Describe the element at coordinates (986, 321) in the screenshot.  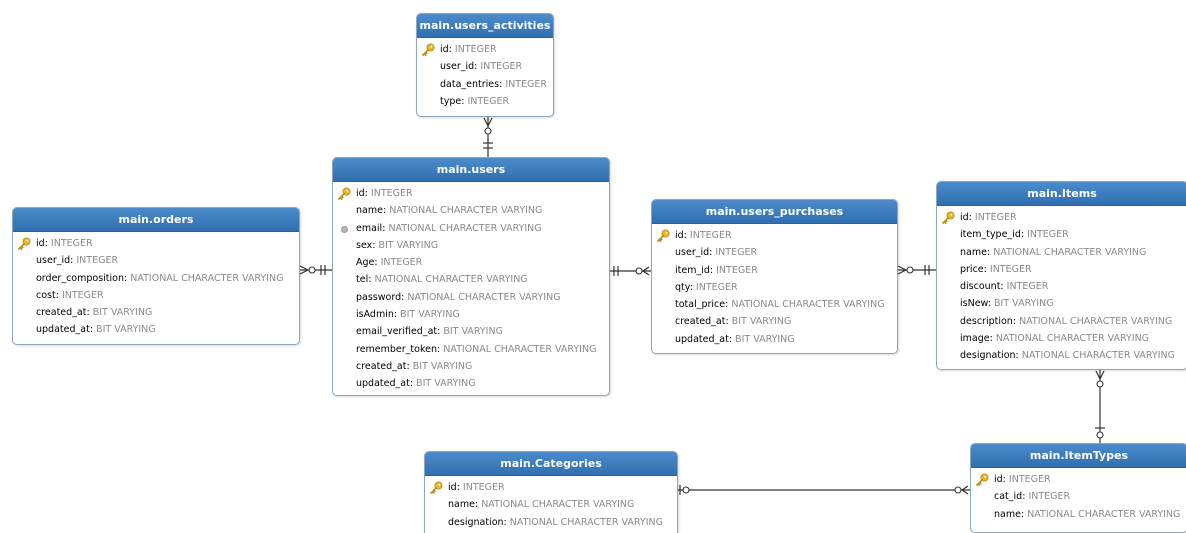
I see `field-name: description` at that location.